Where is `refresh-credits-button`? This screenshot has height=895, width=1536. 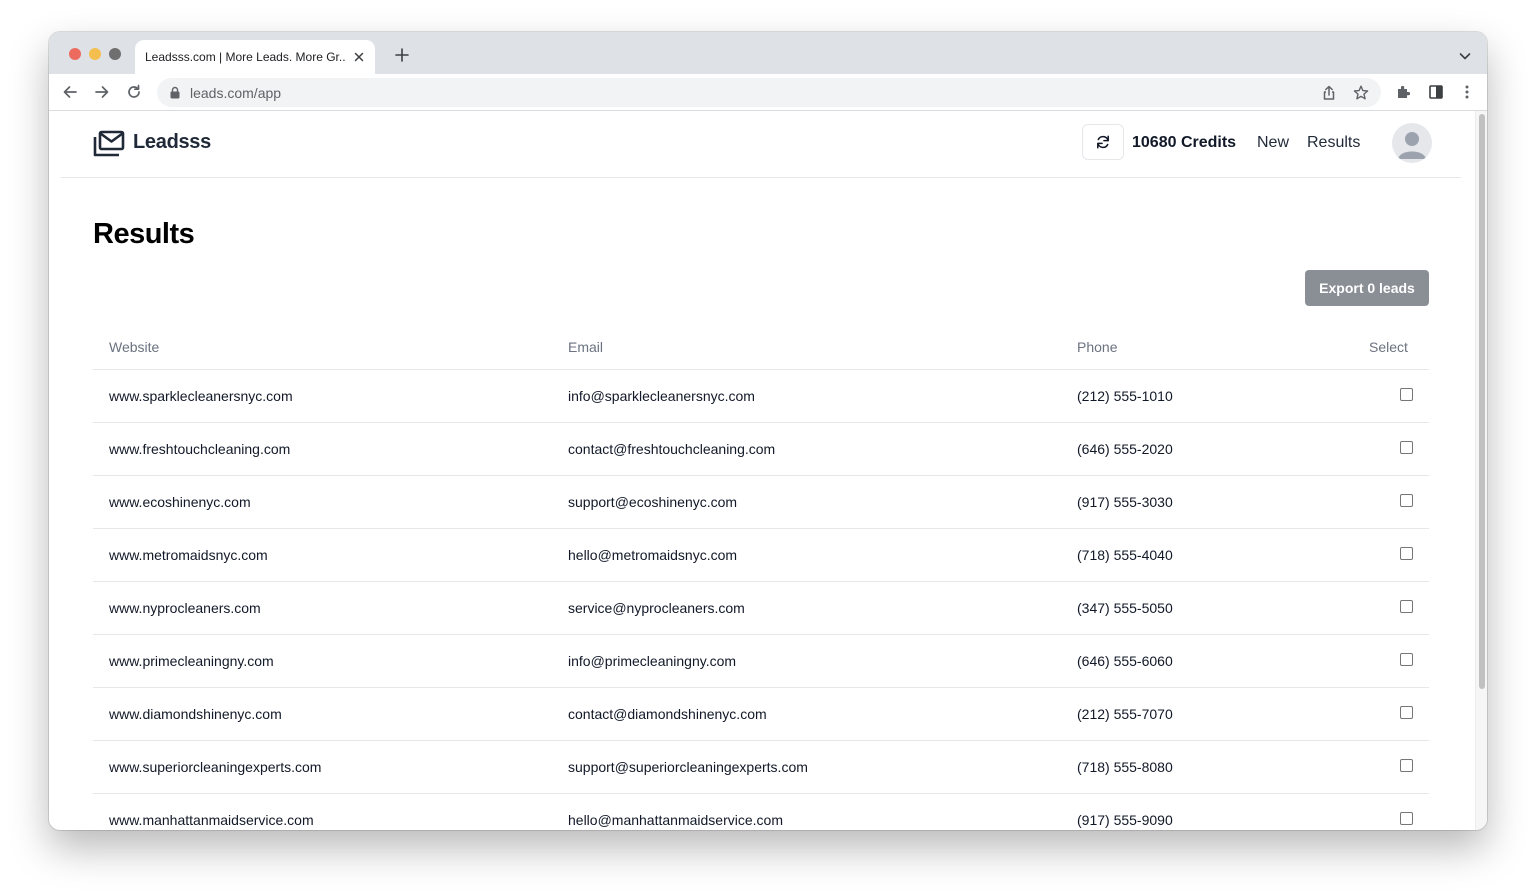 refresh-credits-button is located at coordinates (1103, 142).